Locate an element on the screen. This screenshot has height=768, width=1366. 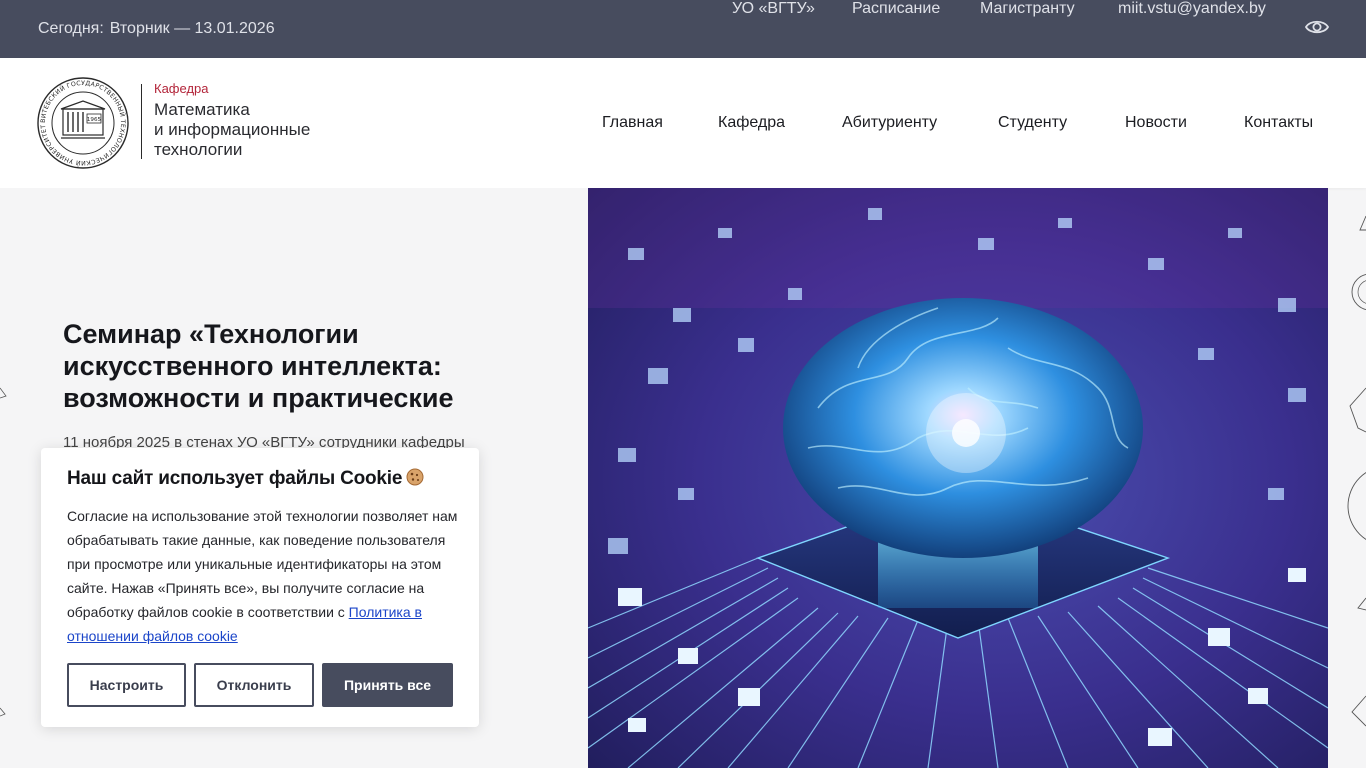
nav-students: Студенту is located at coordinates (1032, 126).